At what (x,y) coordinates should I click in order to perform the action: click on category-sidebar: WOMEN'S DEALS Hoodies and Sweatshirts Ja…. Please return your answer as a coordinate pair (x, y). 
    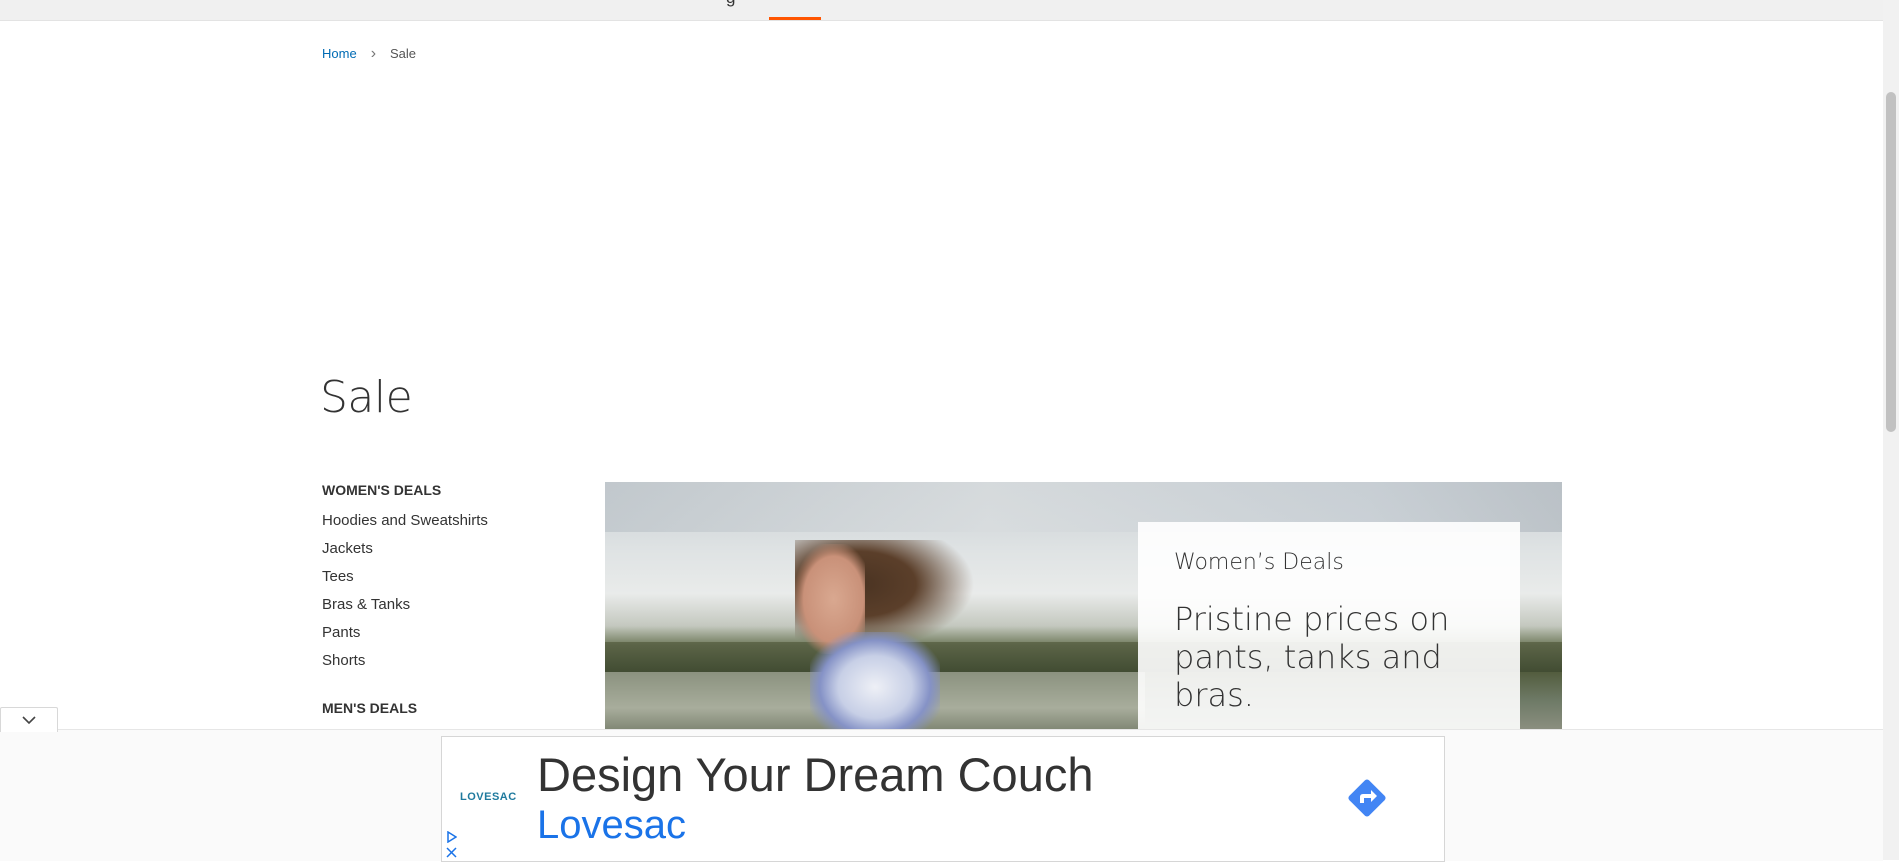
    Looking at the image, I should click on (442, 599).